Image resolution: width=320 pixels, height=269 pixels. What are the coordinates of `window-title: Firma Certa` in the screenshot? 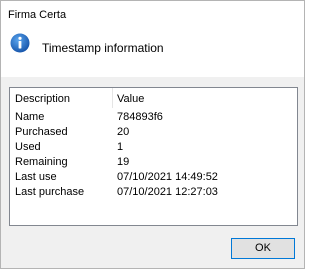 It's located at (37, 15).